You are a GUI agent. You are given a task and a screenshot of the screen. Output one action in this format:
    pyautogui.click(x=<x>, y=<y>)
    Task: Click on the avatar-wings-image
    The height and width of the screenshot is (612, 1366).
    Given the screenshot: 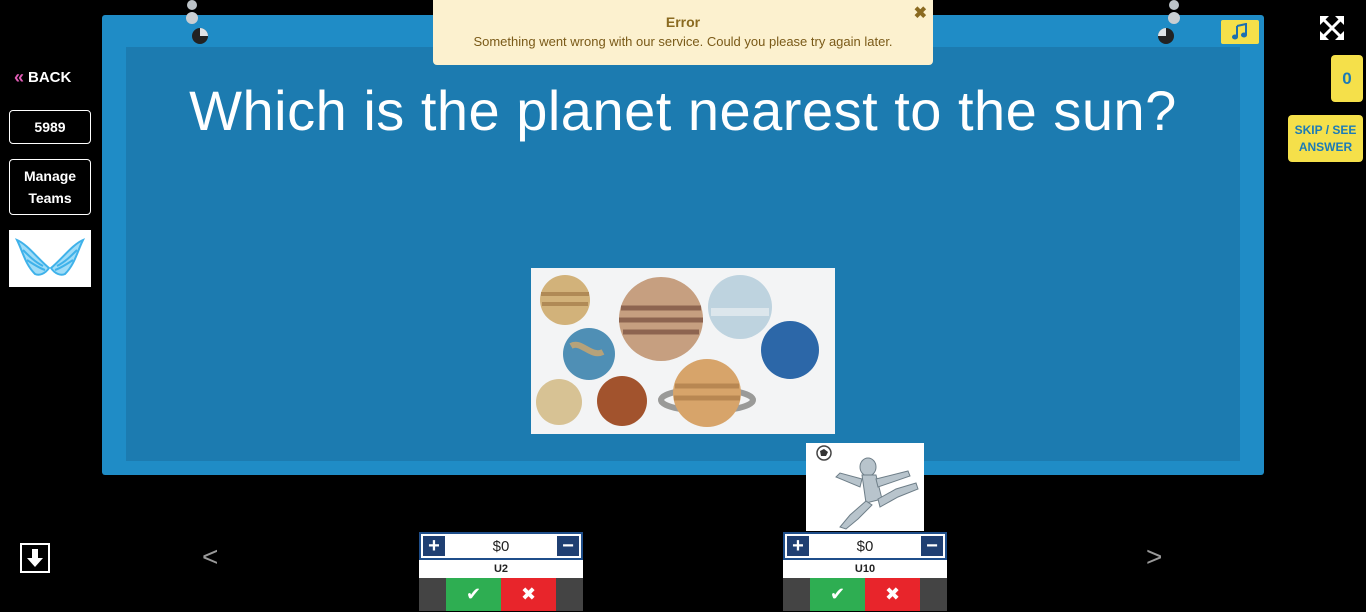 What is the action you would take?
    pyautogui.click(x=50, y=258)
    